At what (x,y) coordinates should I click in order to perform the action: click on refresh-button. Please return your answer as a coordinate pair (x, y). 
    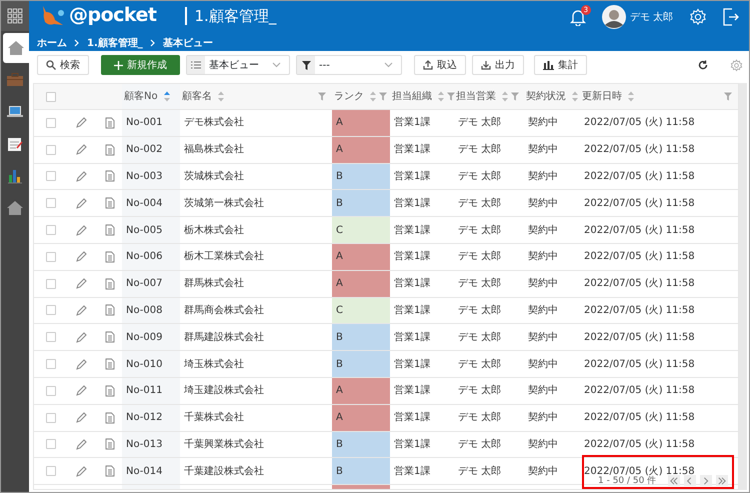
    Looking at the image, I should click on (703, 65).